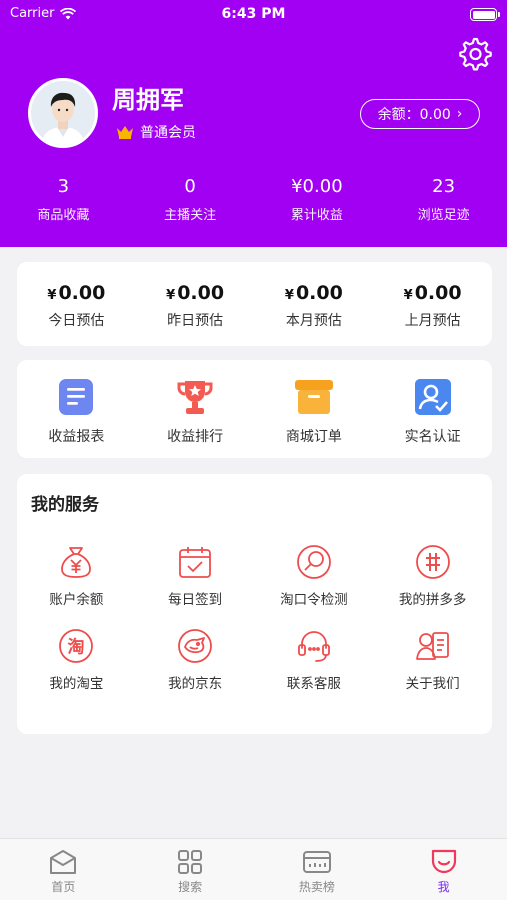 This screenshot has height=900, width=507. I want to click on stat-label: 主播关注, so click(190, 215).